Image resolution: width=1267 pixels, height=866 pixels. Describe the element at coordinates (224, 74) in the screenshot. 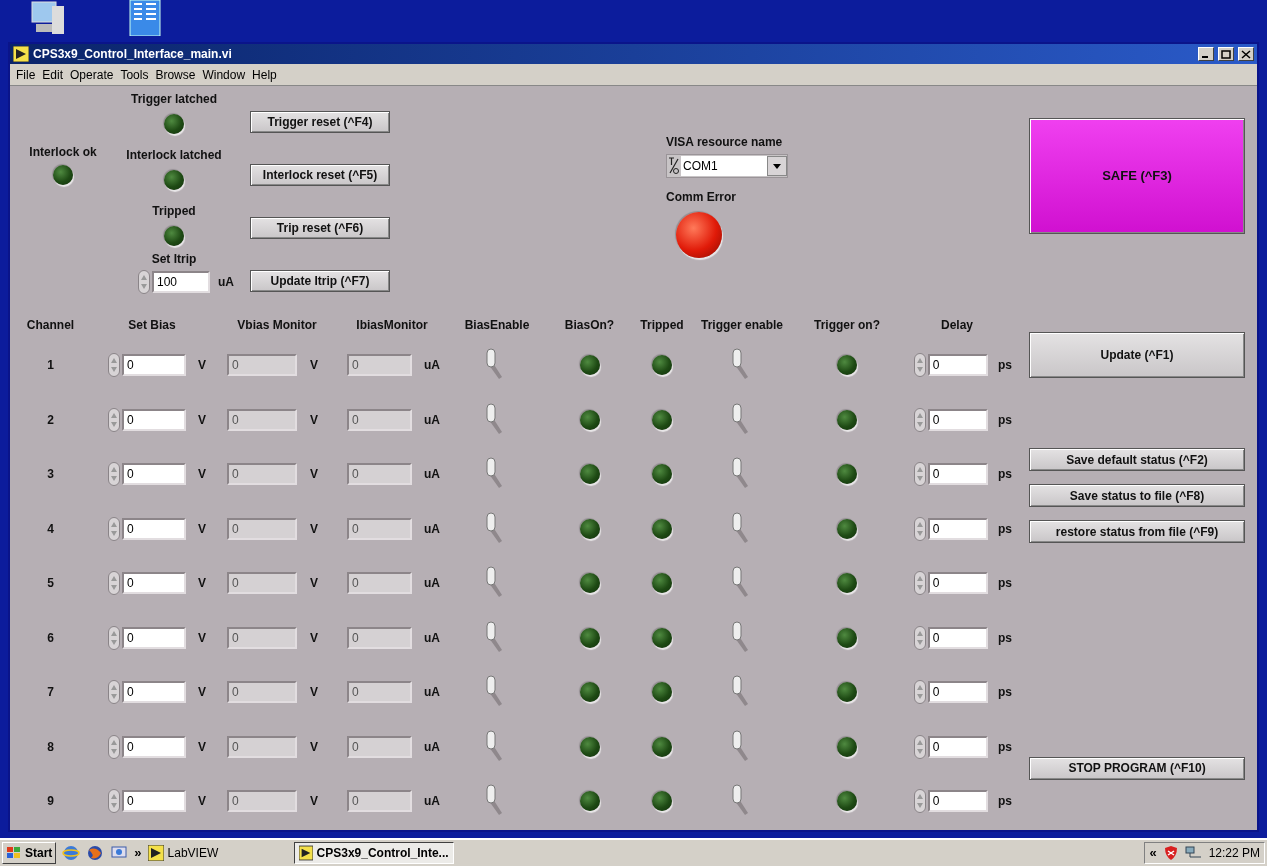

I see `menu-item: Window` at that location.